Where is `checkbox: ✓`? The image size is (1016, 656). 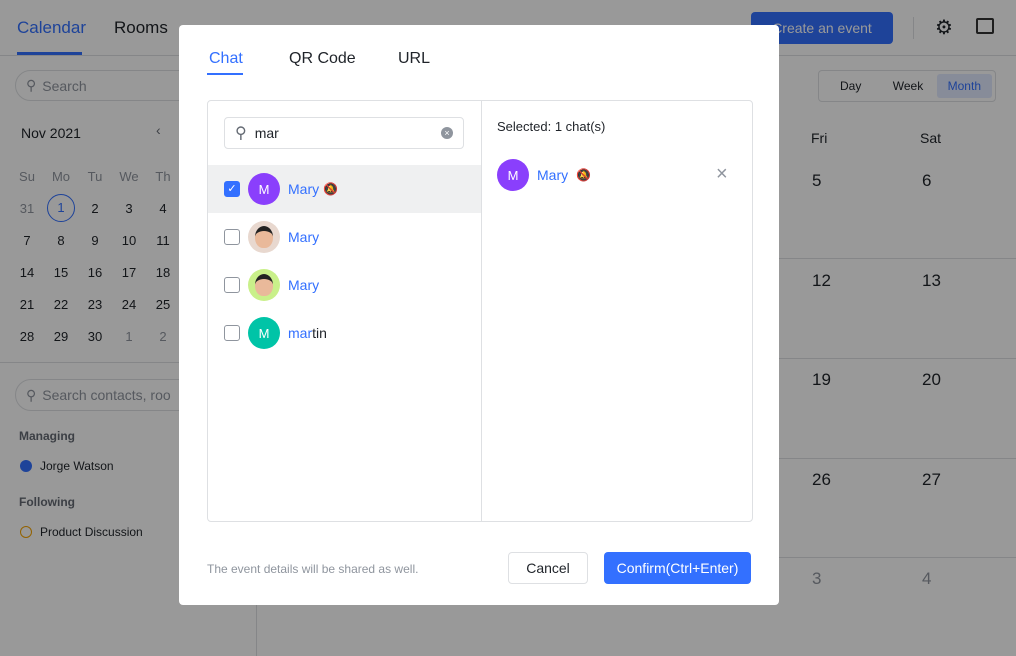 checkbox: ✓ is located at coordinates (232, 189).